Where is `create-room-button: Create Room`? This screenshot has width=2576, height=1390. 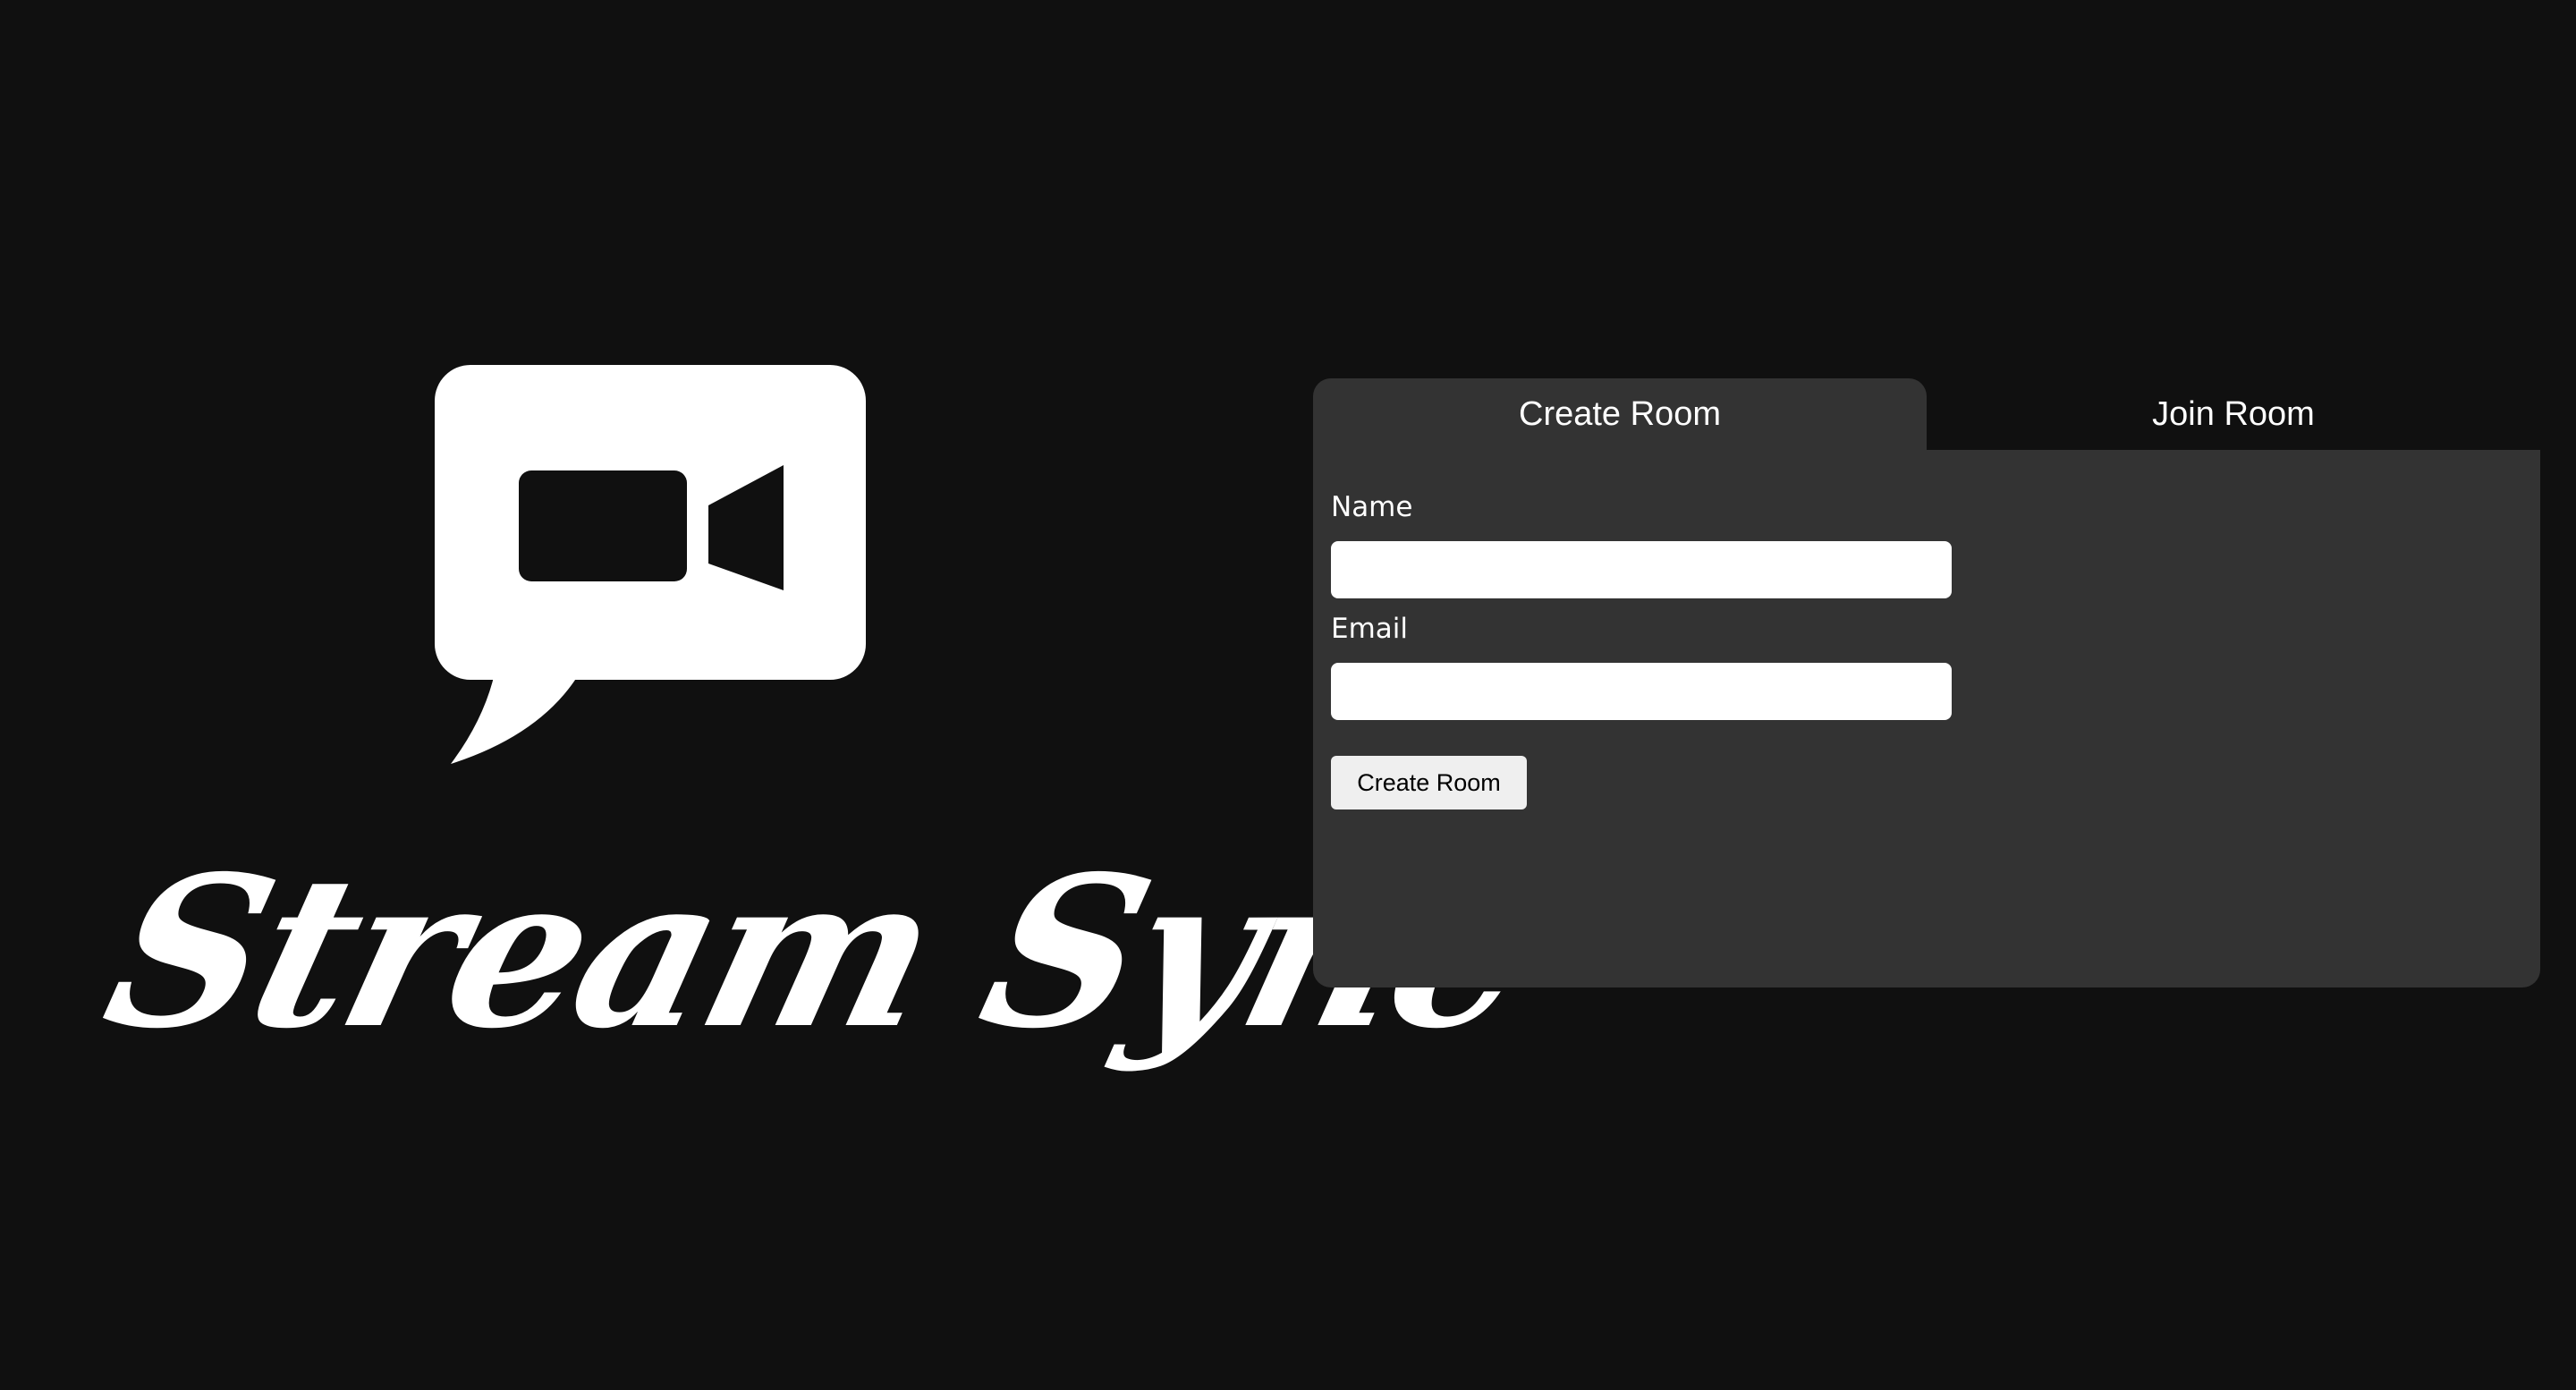 create-room-button: Create Room is located at coordinates (1429, 782).